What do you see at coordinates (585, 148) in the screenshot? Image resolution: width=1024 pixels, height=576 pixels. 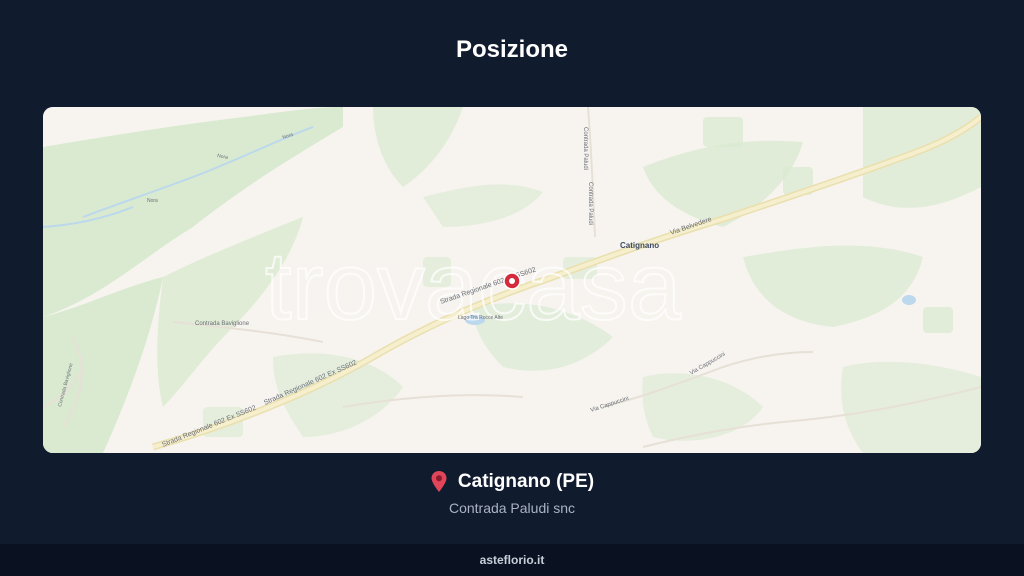 I see `road-label-paludi-1: Contrada Paludi` at bounding box center [585, 148].